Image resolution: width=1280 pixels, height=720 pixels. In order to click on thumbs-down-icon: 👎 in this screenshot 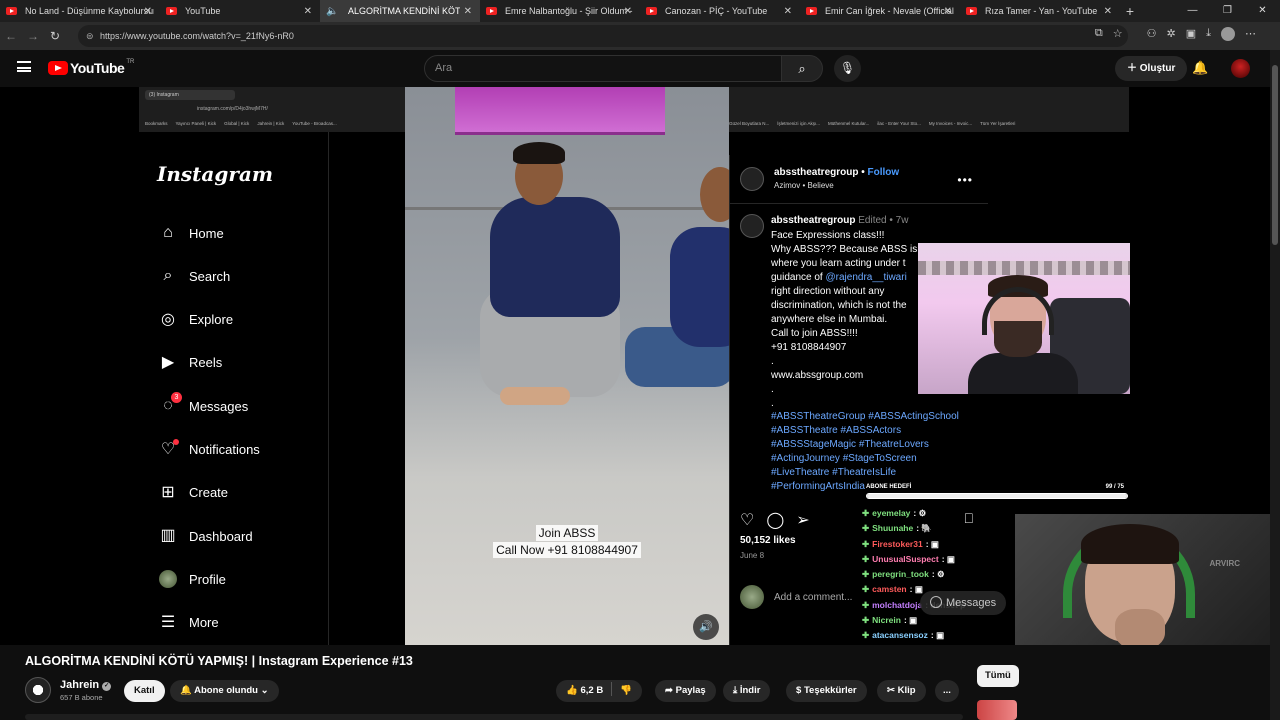, I will do `click(626, 690)`.